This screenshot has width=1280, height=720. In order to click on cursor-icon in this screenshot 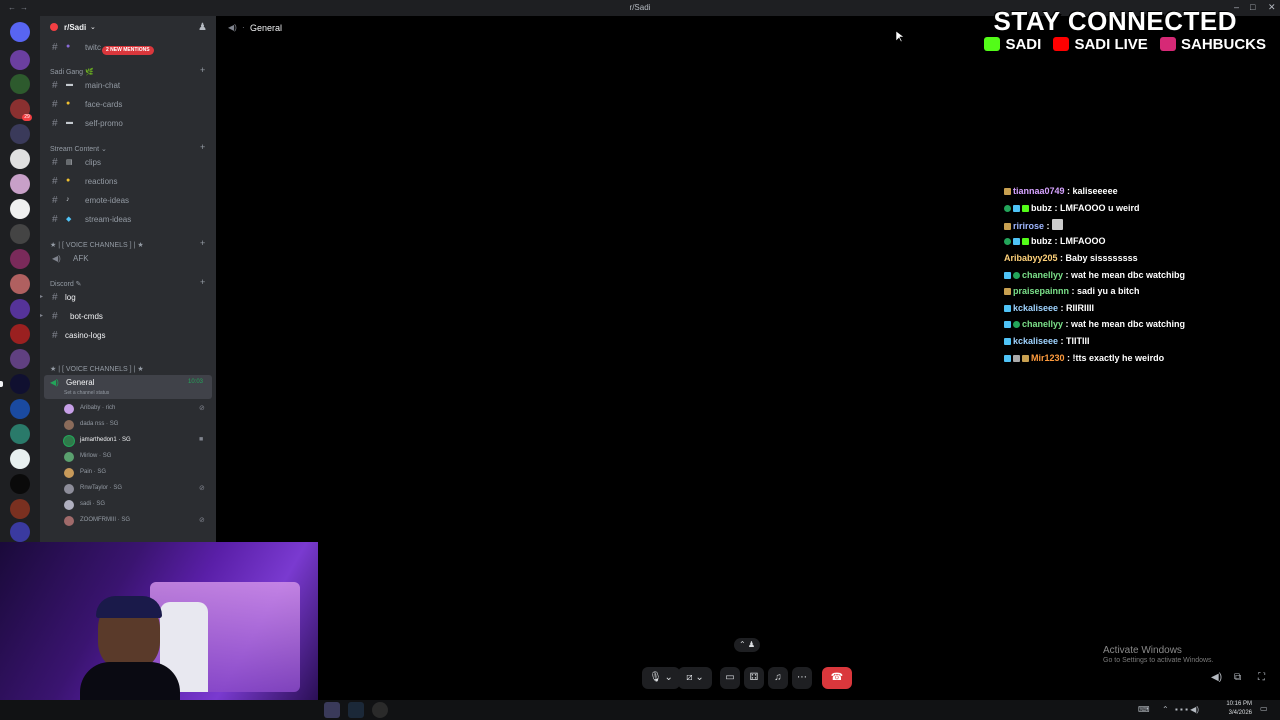, I will do `click(900, 37)`.